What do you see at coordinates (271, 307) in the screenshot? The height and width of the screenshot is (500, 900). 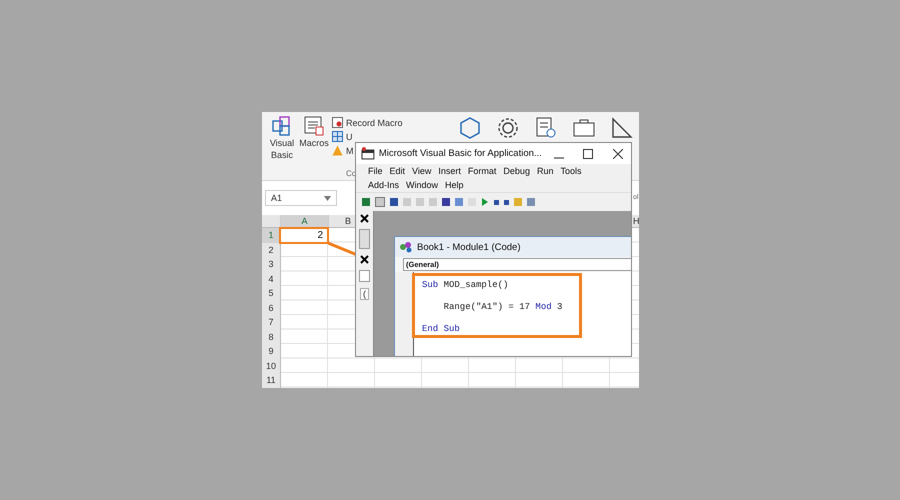 I see `row-header: 6` at bounding box center [271, 307].